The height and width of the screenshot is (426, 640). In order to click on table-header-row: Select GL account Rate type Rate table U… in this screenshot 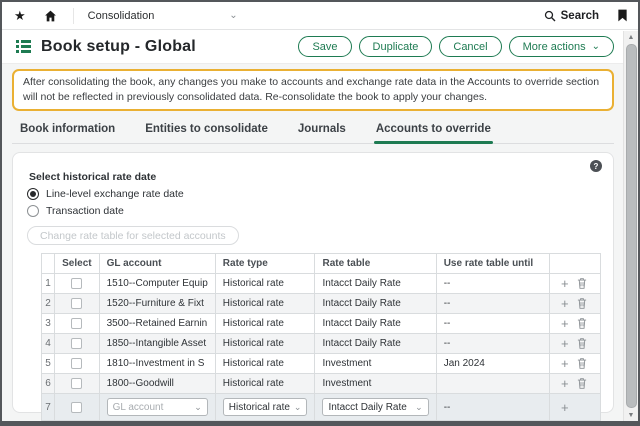, I will do `click(321, 264)`.